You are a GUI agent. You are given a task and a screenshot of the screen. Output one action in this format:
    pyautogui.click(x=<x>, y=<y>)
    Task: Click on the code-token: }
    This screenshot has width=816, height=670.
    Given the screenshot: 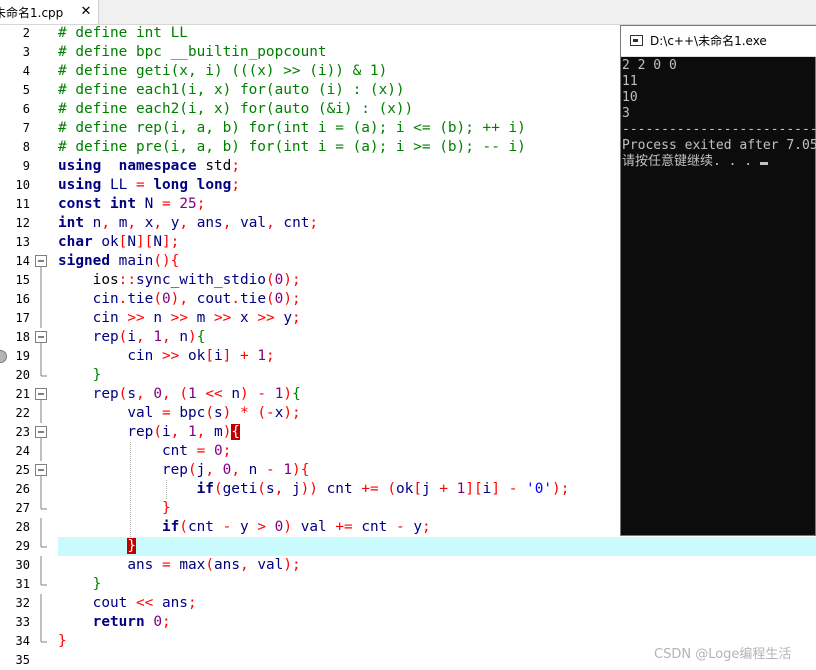 What is the action you would take?
    pyautogui.click(x=97, y=584)
    